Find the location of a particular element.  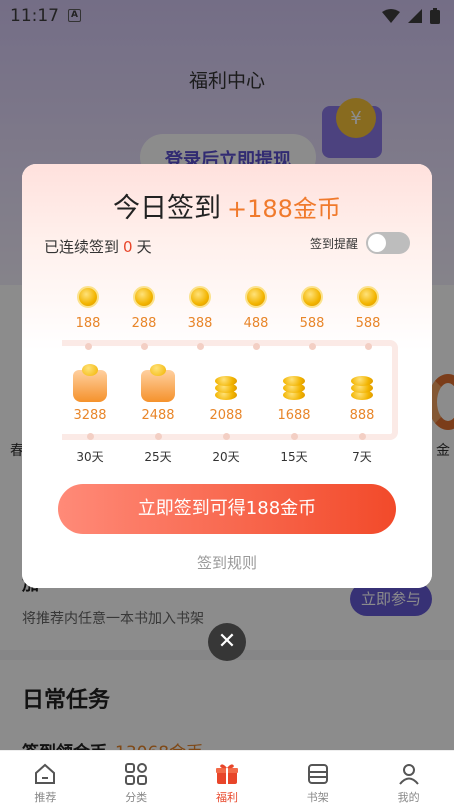

reward-amount: 388 is located at coordinates (200, 323).